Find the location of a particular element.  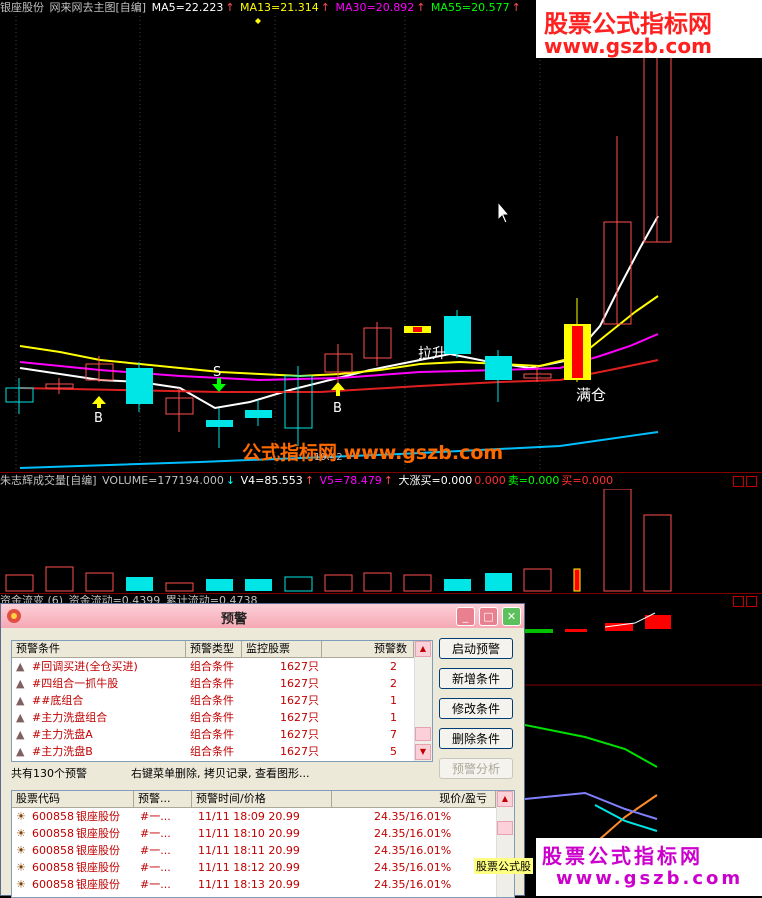

app-logo-icon is located at coordinates (14, 616).